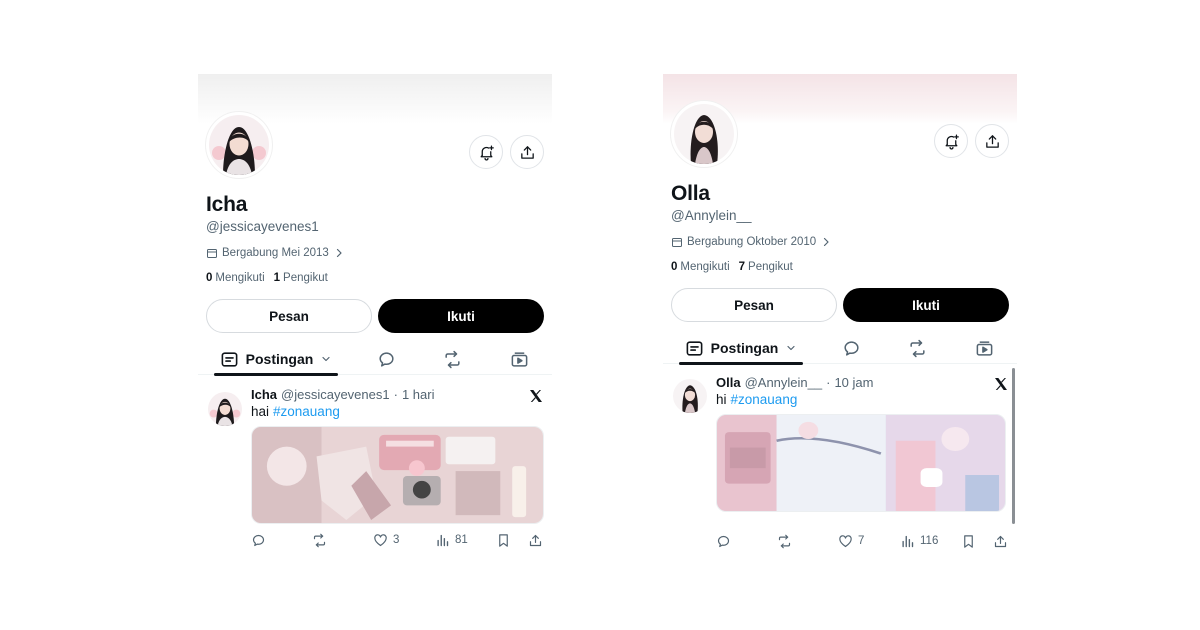 The height and width of the screenshot is (630, 1200). Describe the element at coordinates (908, 541) in the screenshot. I see `views-icon` at that location.